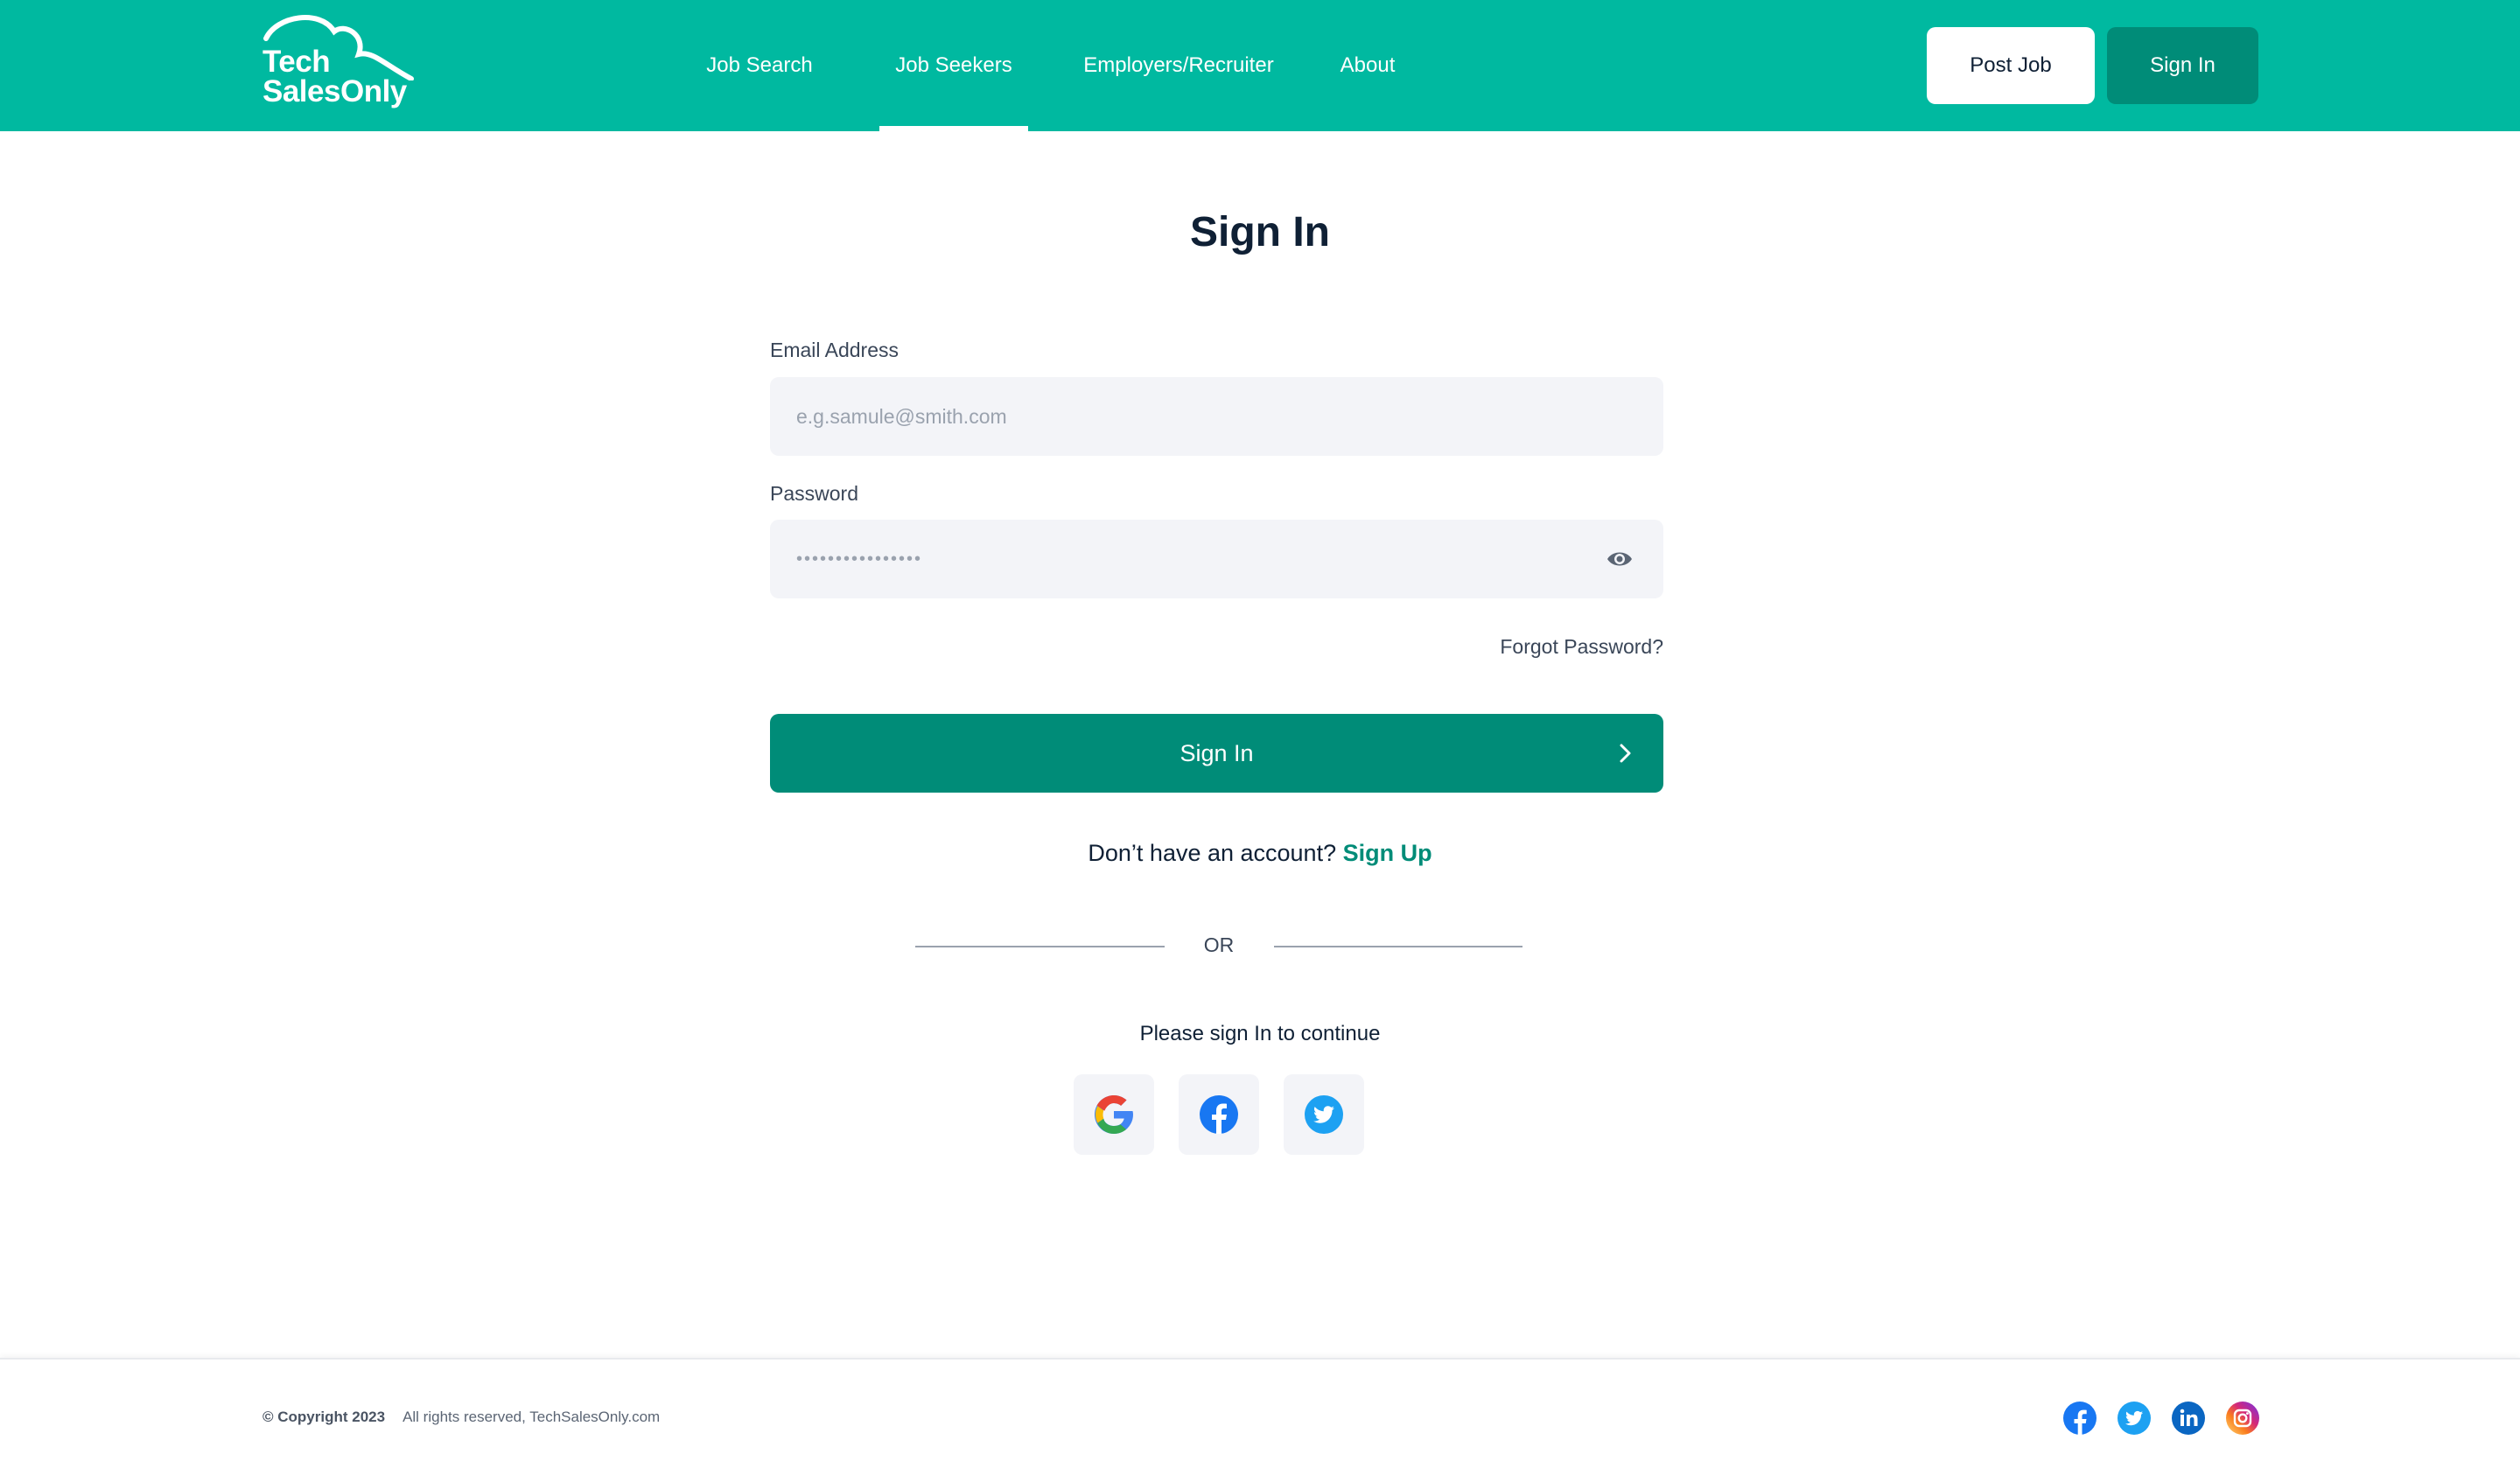 The image size is (2520, 1475). Describe the element at coordinates (2242, 1418) in the screenshot. I see `instagram-icon` at that location.